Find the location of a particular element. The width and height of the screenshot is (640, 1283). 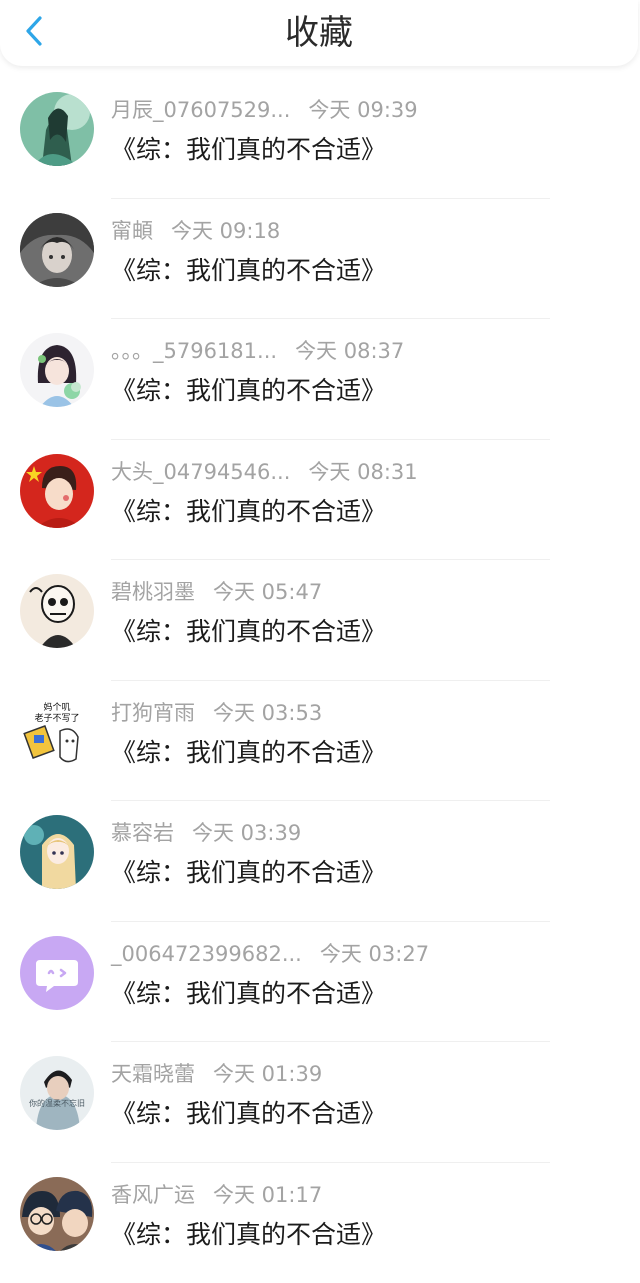

item-meta: 慕容岩今天 03:39 is located at coordinates (206, 833).